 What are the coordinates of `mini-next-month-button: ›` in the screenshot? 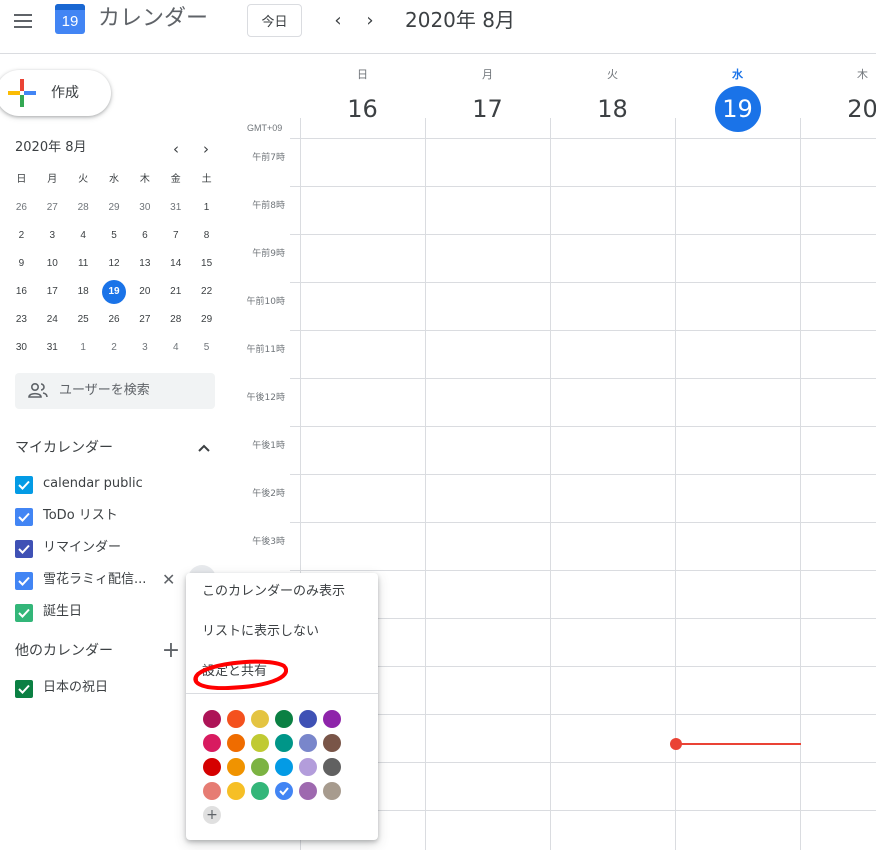 It's located at (206, 149).